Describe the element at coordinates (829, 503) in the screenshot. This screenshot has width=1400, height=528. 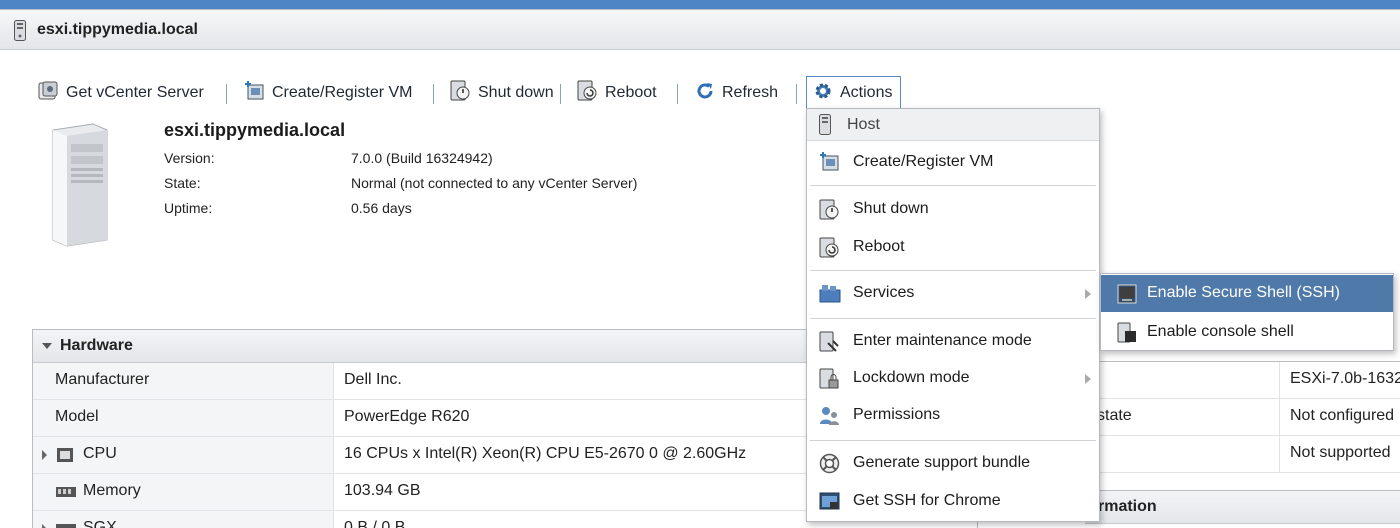
I see `terminal-icon` at that location.